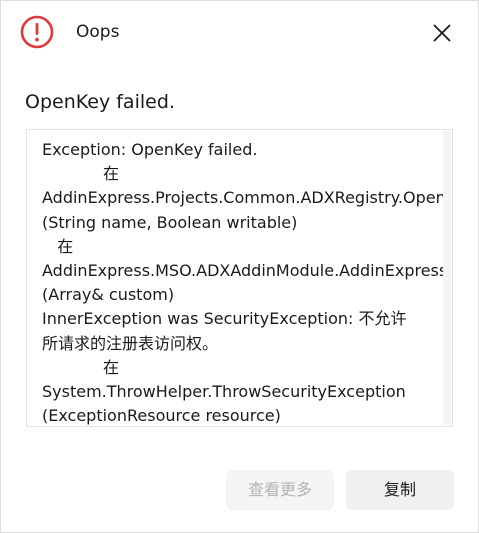 This screenshot has height=533, width=479. Describe the element at coordinates (100, 102) in the screenshot. I see `error-heading: OpenKey failed.` at that location.